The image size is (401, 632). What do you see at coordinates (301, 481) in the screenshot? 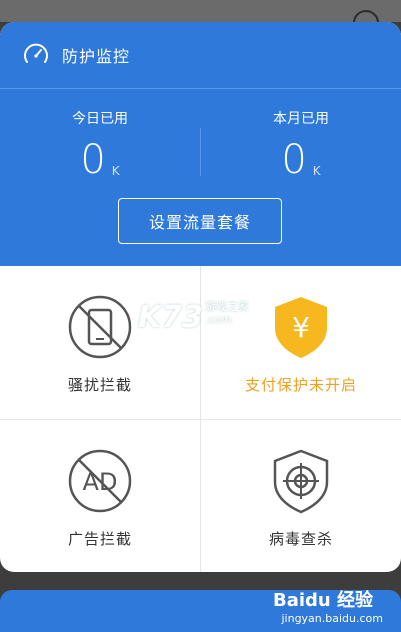
I see `virus-scan-icon` at bounding box center [301, 481].